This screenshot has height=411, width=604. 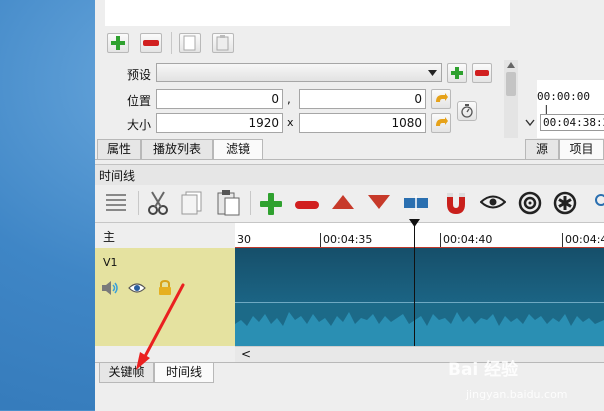 What do you see at coordinates (117, 176) in the screenshot?
I see `timeline-title: 时间线` at bounding box center [117, 176].